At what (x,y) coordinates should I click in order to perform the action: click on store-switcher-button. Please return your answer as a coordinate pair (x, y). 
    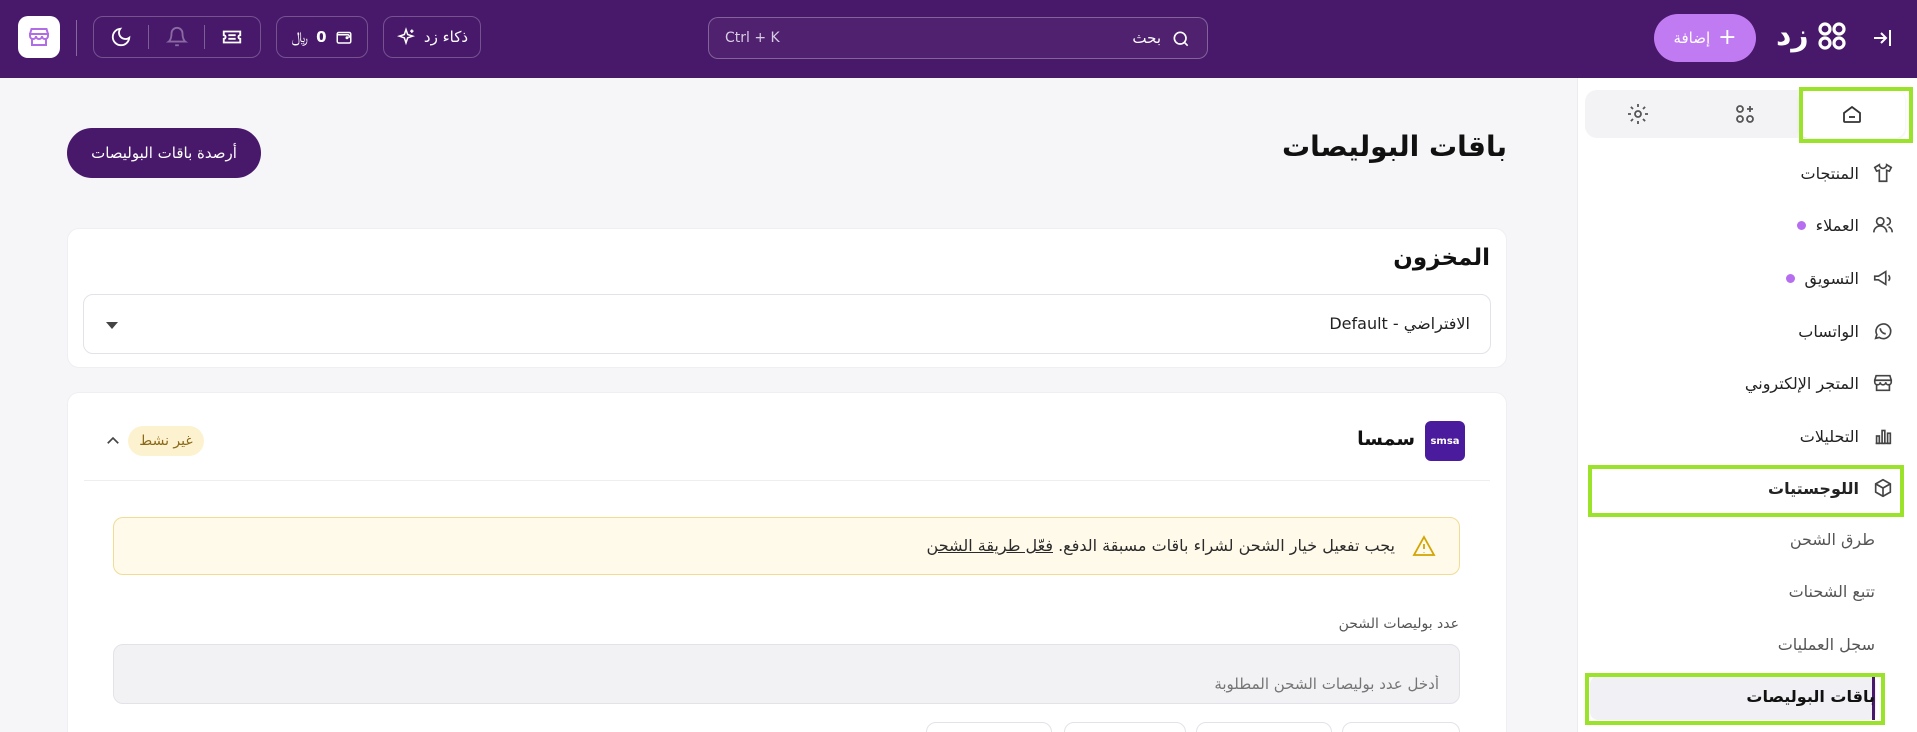
    Looking at the image, I should click on (39, 37).